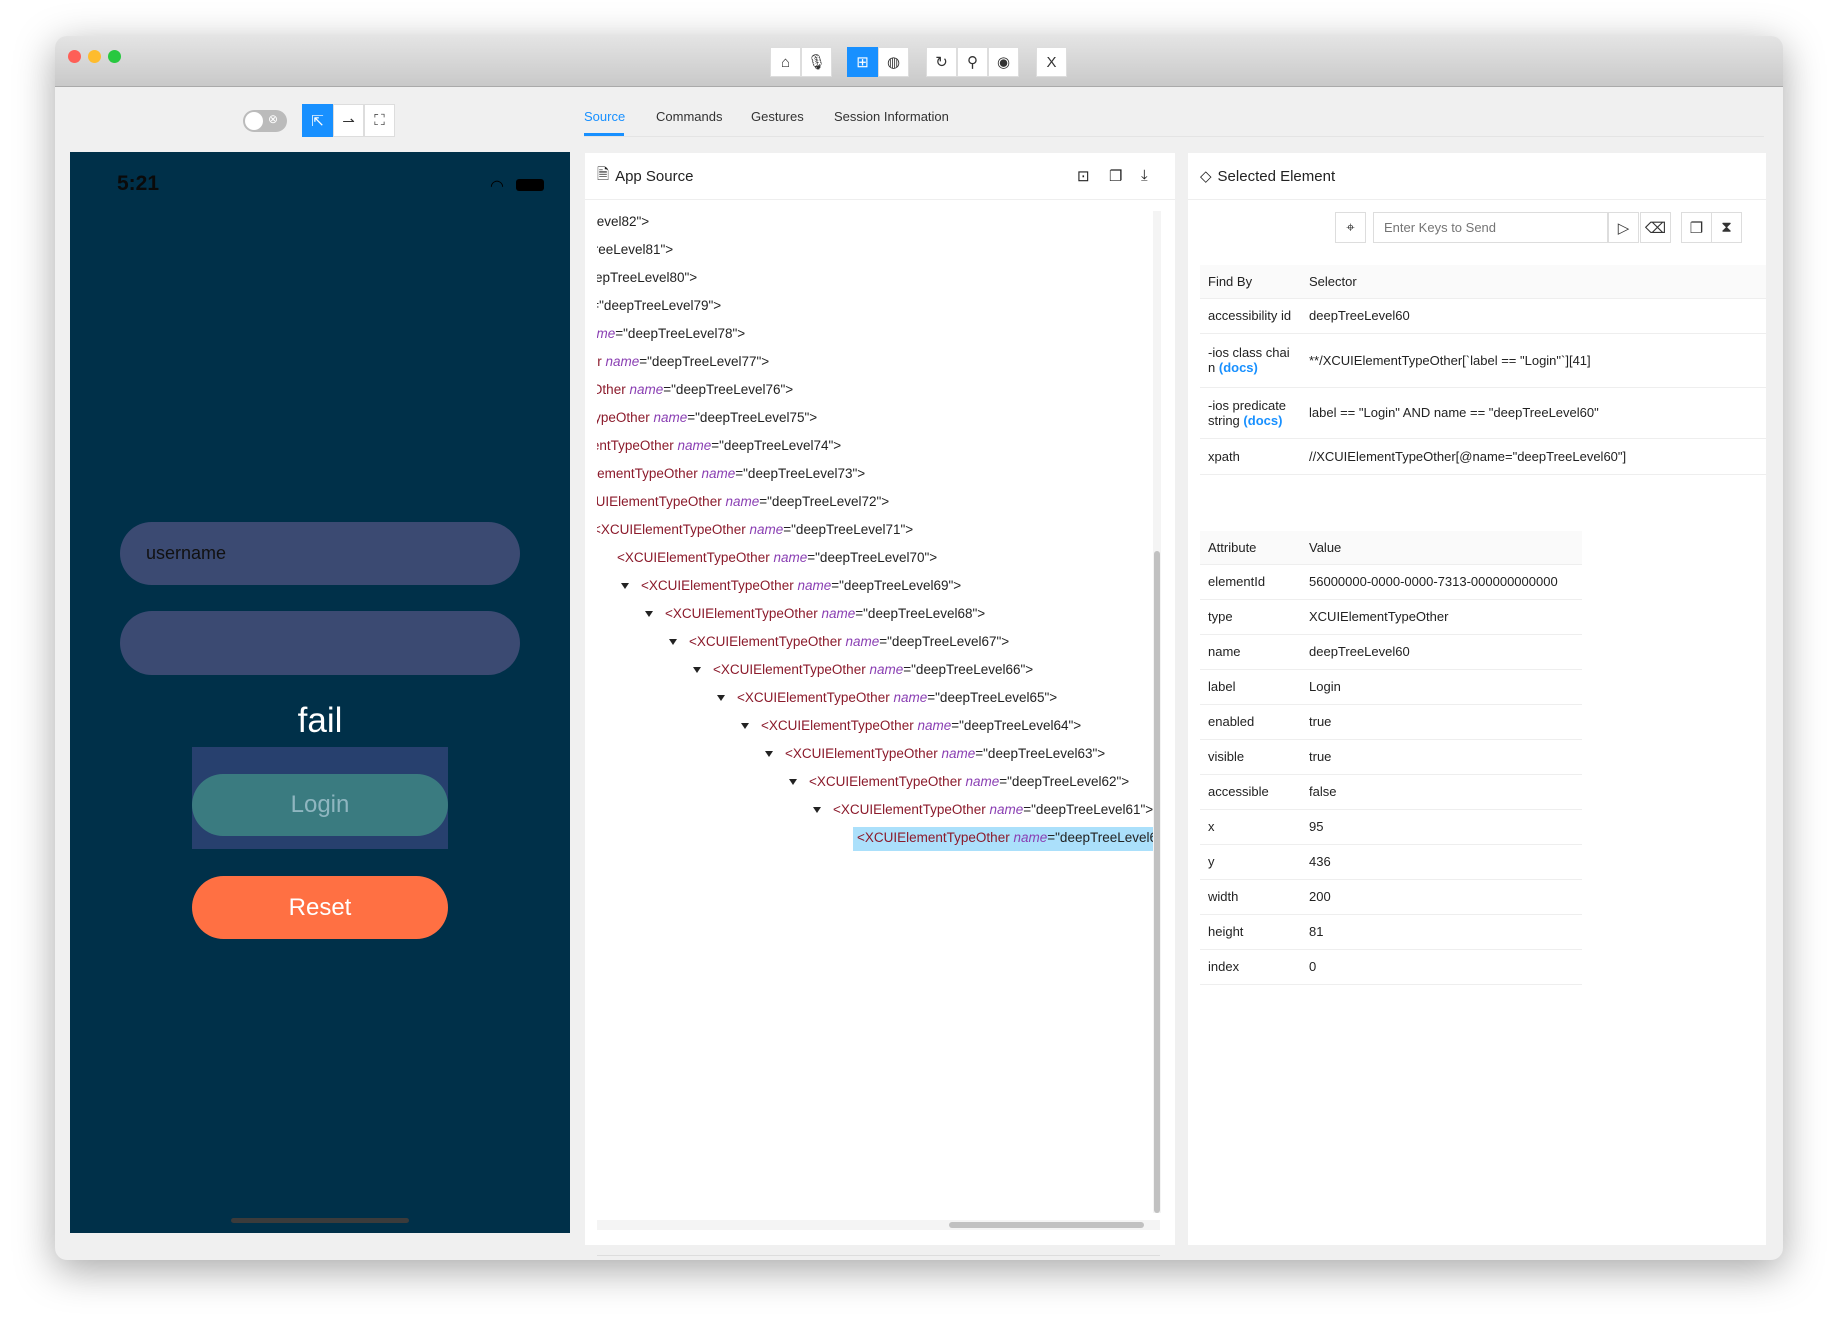 This screenshot has width=1838, height=1334. What do you see at coordinates (1115, 176) in the screenshot?
I see `copy-icon: ❐` at bounding box center [1115, 176].